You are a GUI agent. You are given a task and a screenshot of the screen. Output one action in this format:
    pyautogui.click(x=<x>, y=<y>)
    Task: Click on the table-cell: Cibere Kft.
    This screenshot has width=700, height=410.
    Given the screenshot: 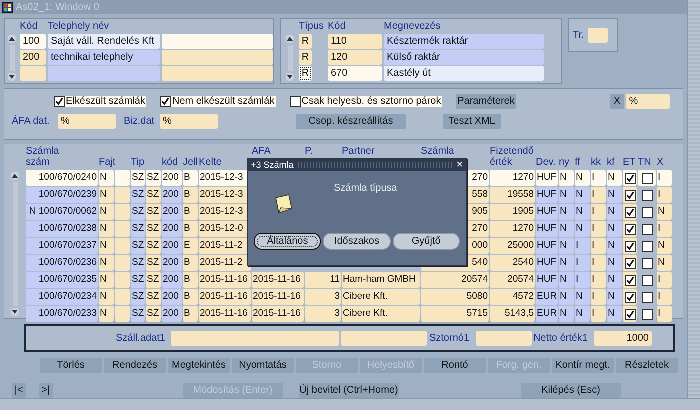 What is the action you would take?
    pyautogui.click(x=381, y=297)
    